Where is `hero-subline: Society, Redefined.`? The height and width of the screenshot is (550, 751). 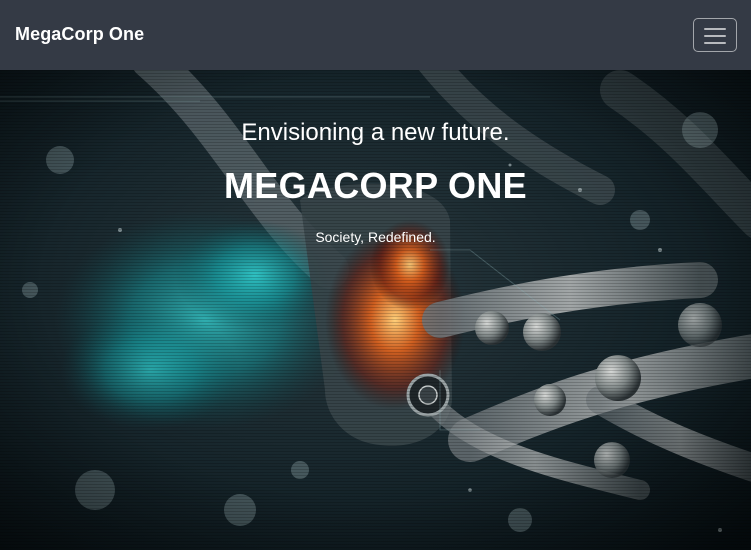
hero-subline: Society, Redefined. is located at coordinates (375, 237).